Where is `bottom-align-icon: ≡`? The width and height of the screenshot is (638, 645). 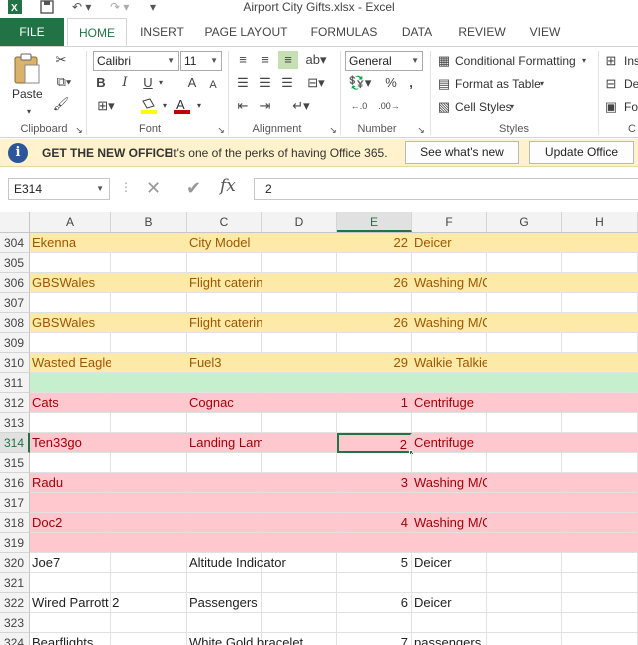 bottom-align-icon: ≡ is located at coordinates (288, 60).